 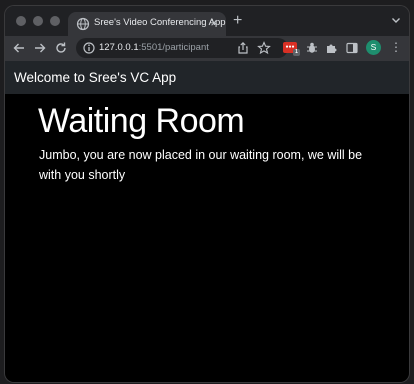 I want to click on back-arrow-icon, so click(x=19, y=48).